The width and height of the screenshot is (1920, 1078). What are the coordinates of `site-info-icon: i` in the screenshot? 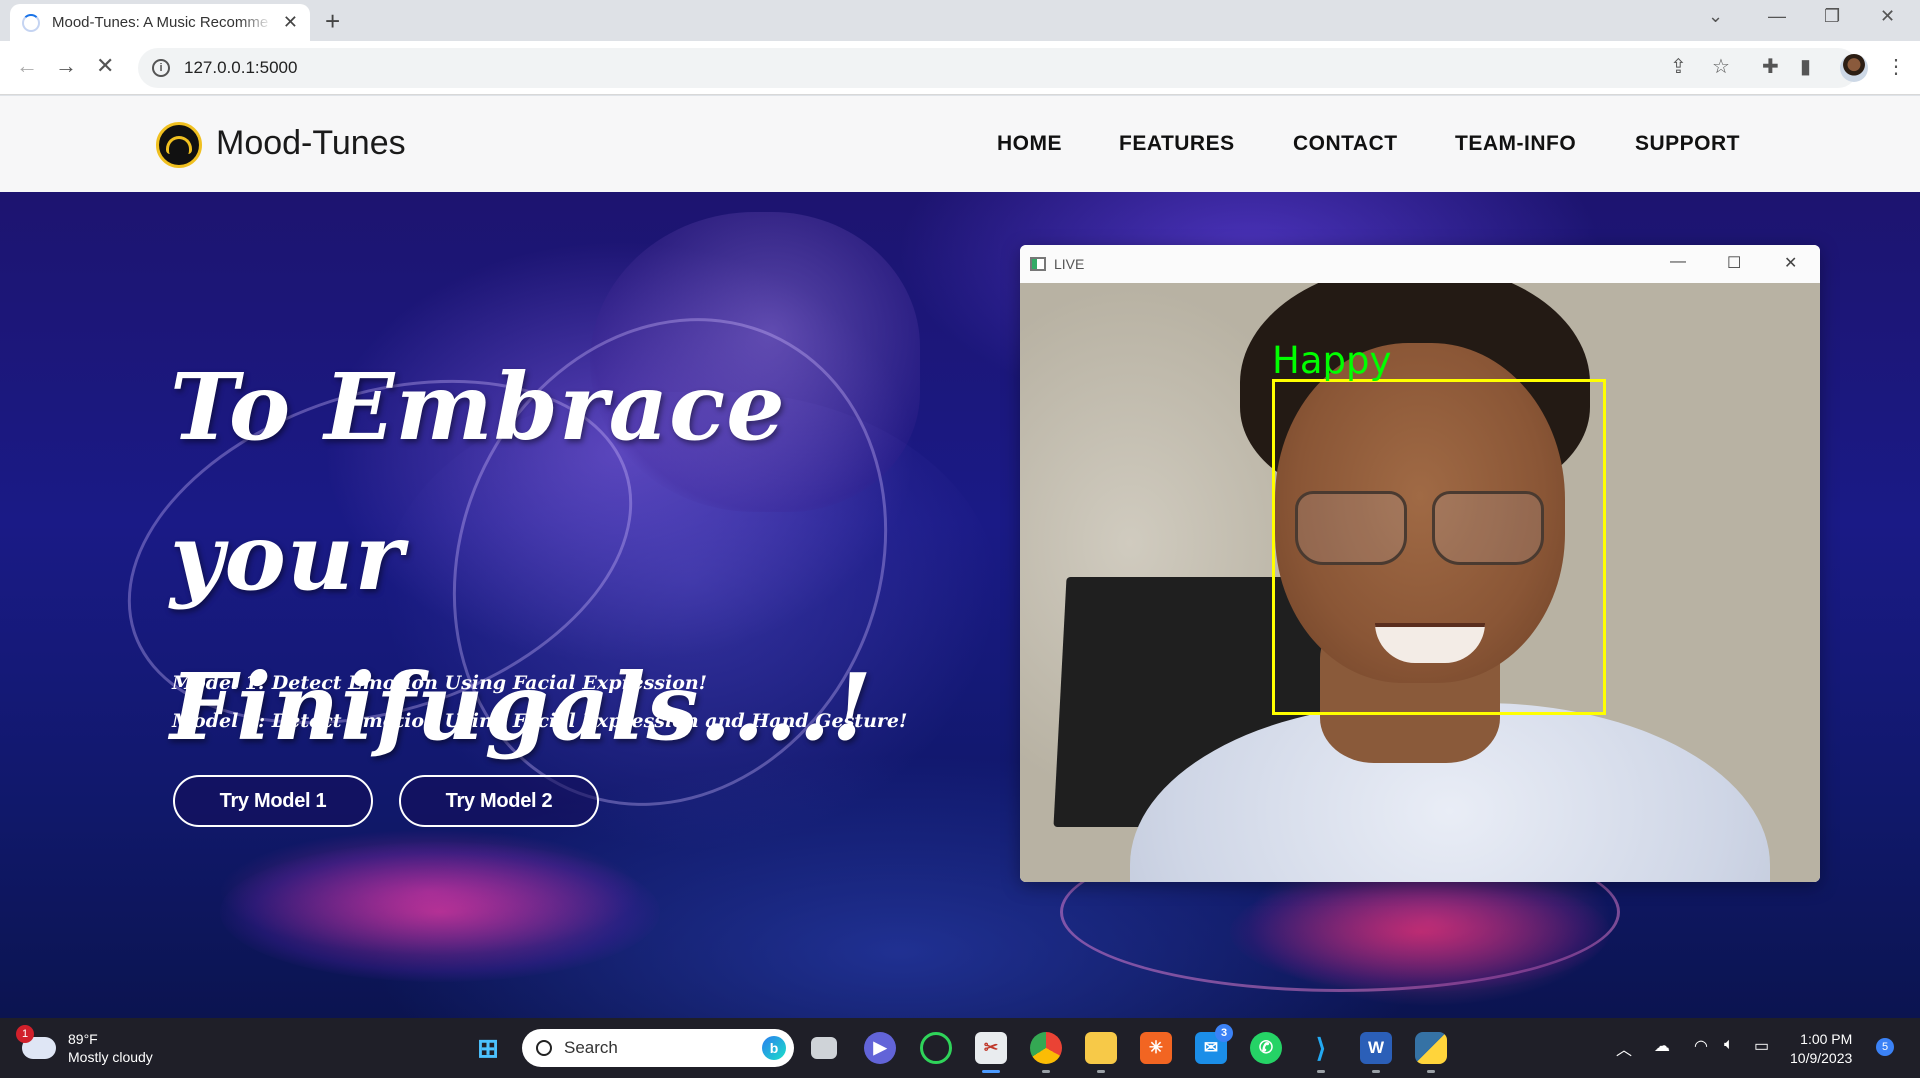 It's located at (161, 68).